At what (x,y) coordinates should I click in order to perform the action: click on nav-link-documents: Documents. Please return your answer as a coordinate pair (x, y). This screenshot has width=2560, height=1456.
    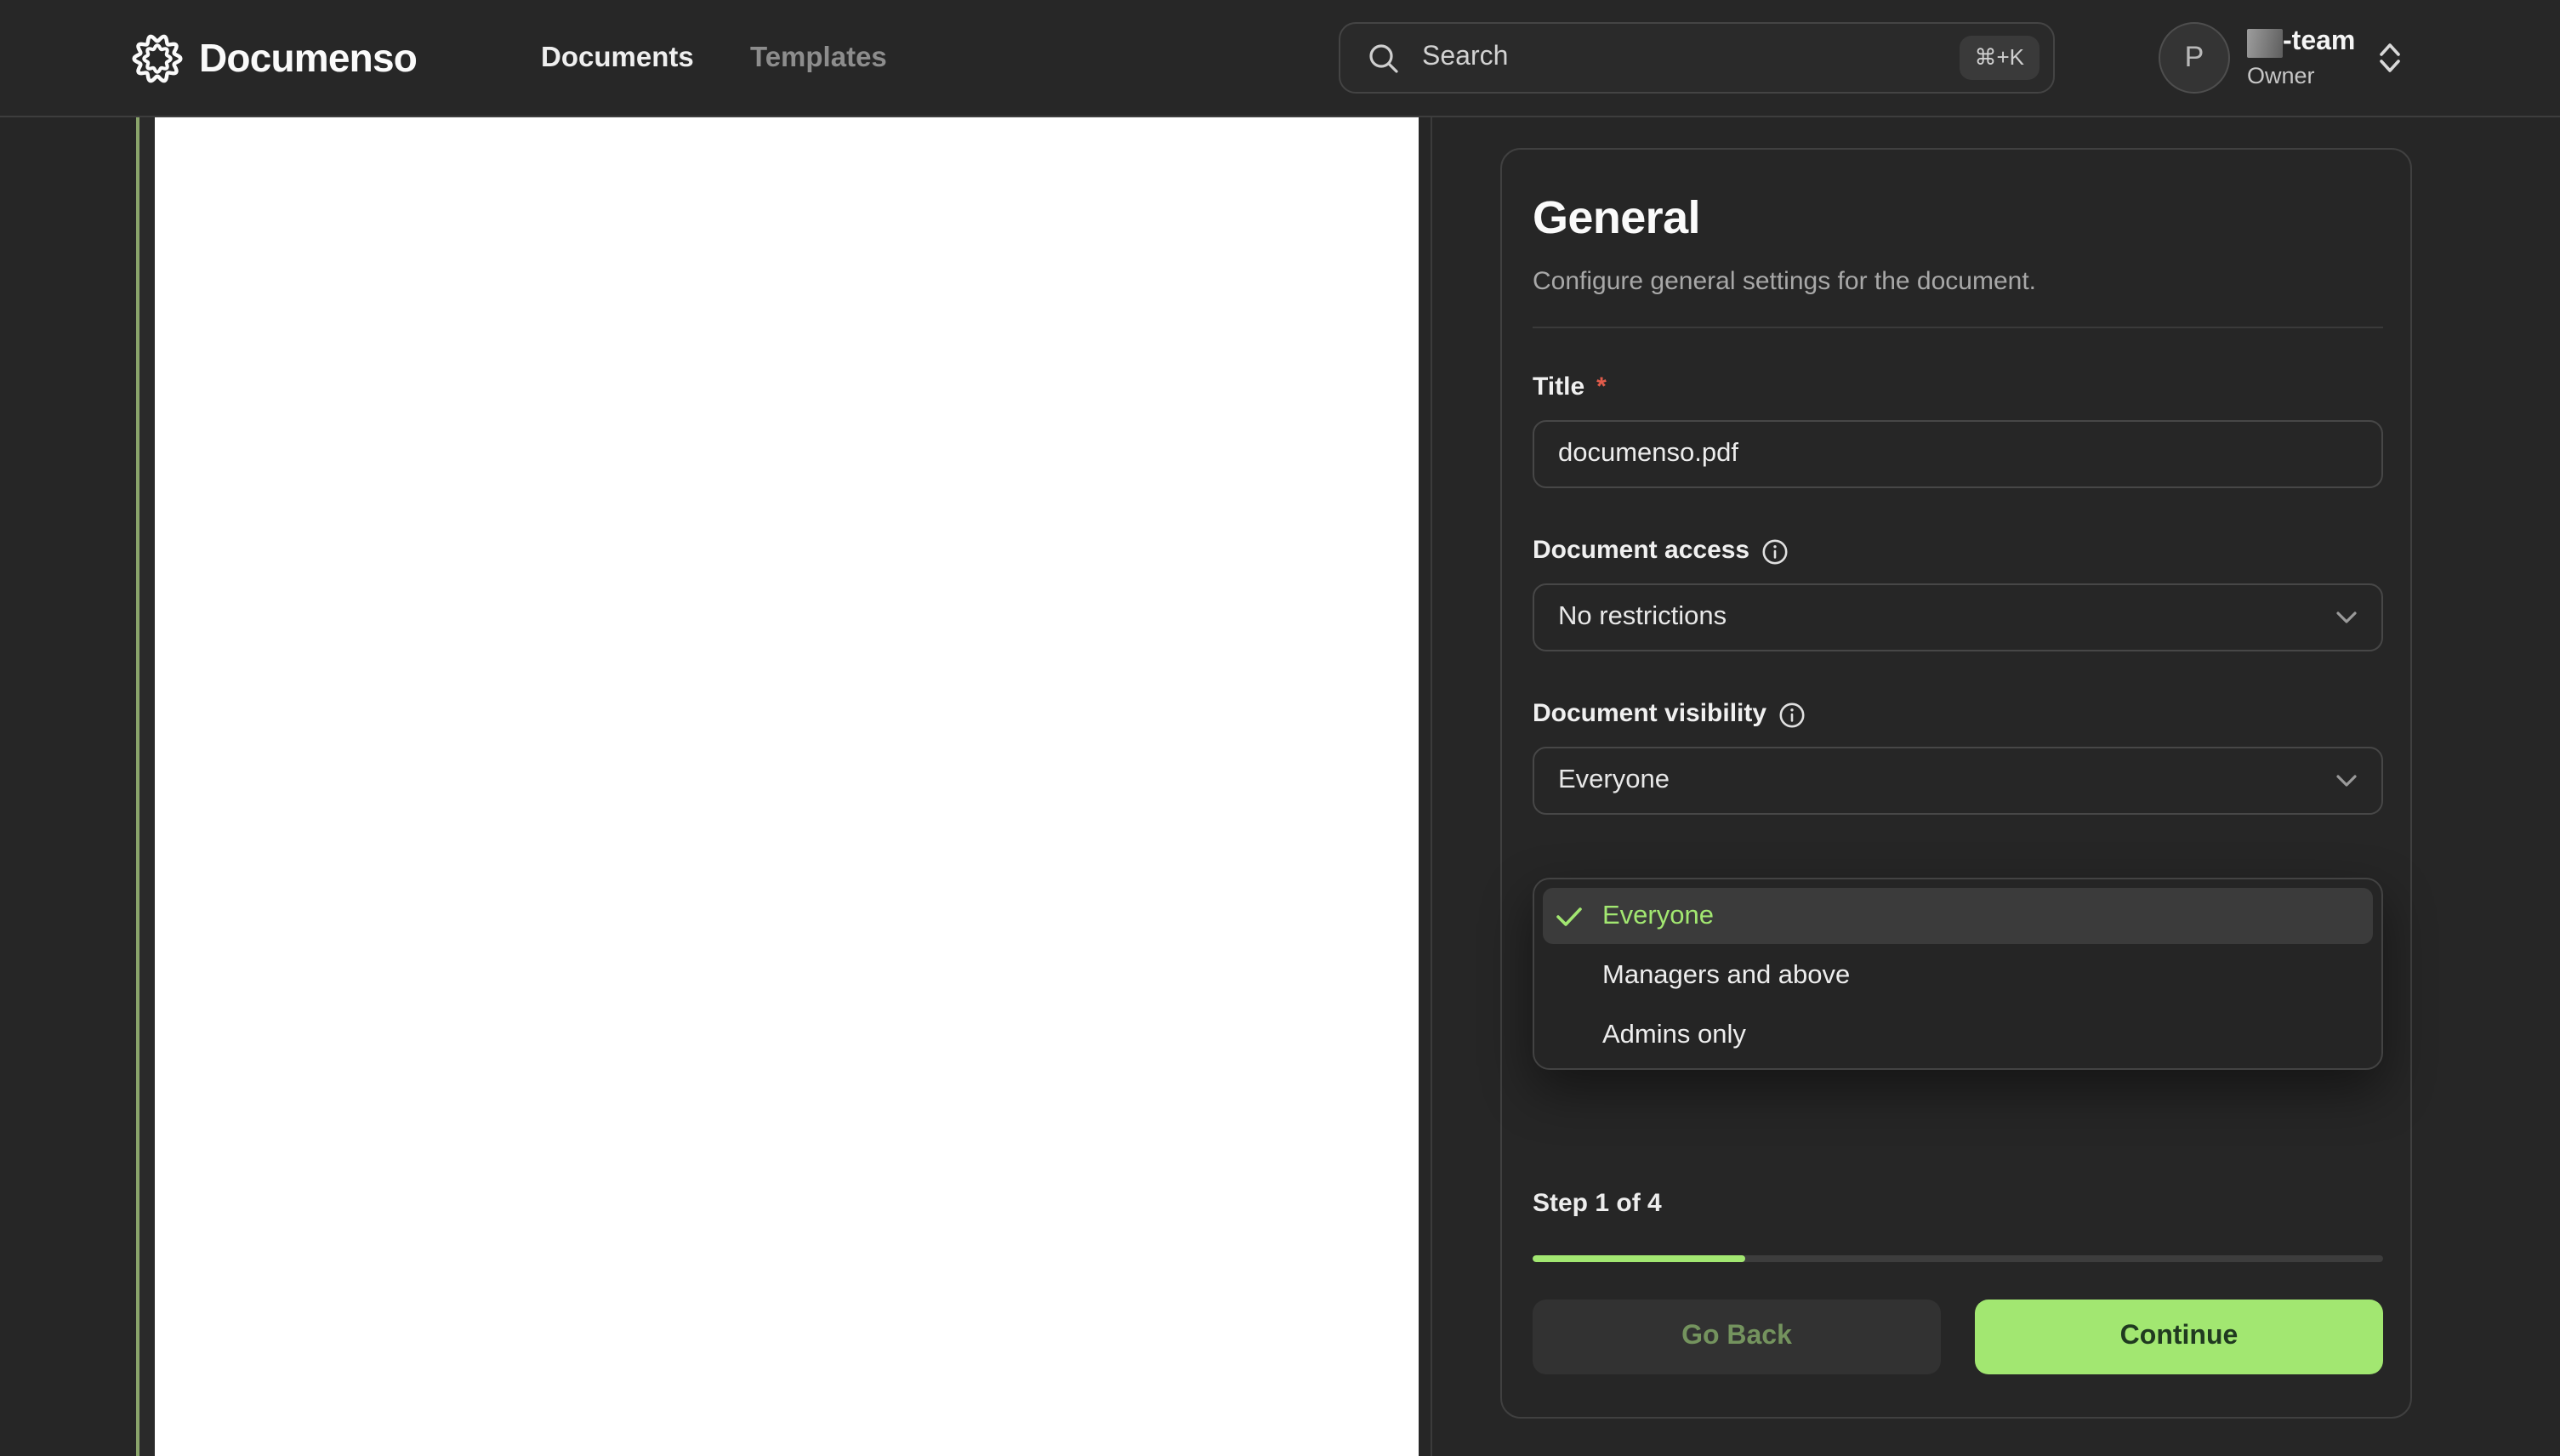
    Looking at the image, I should click on (617, 58).